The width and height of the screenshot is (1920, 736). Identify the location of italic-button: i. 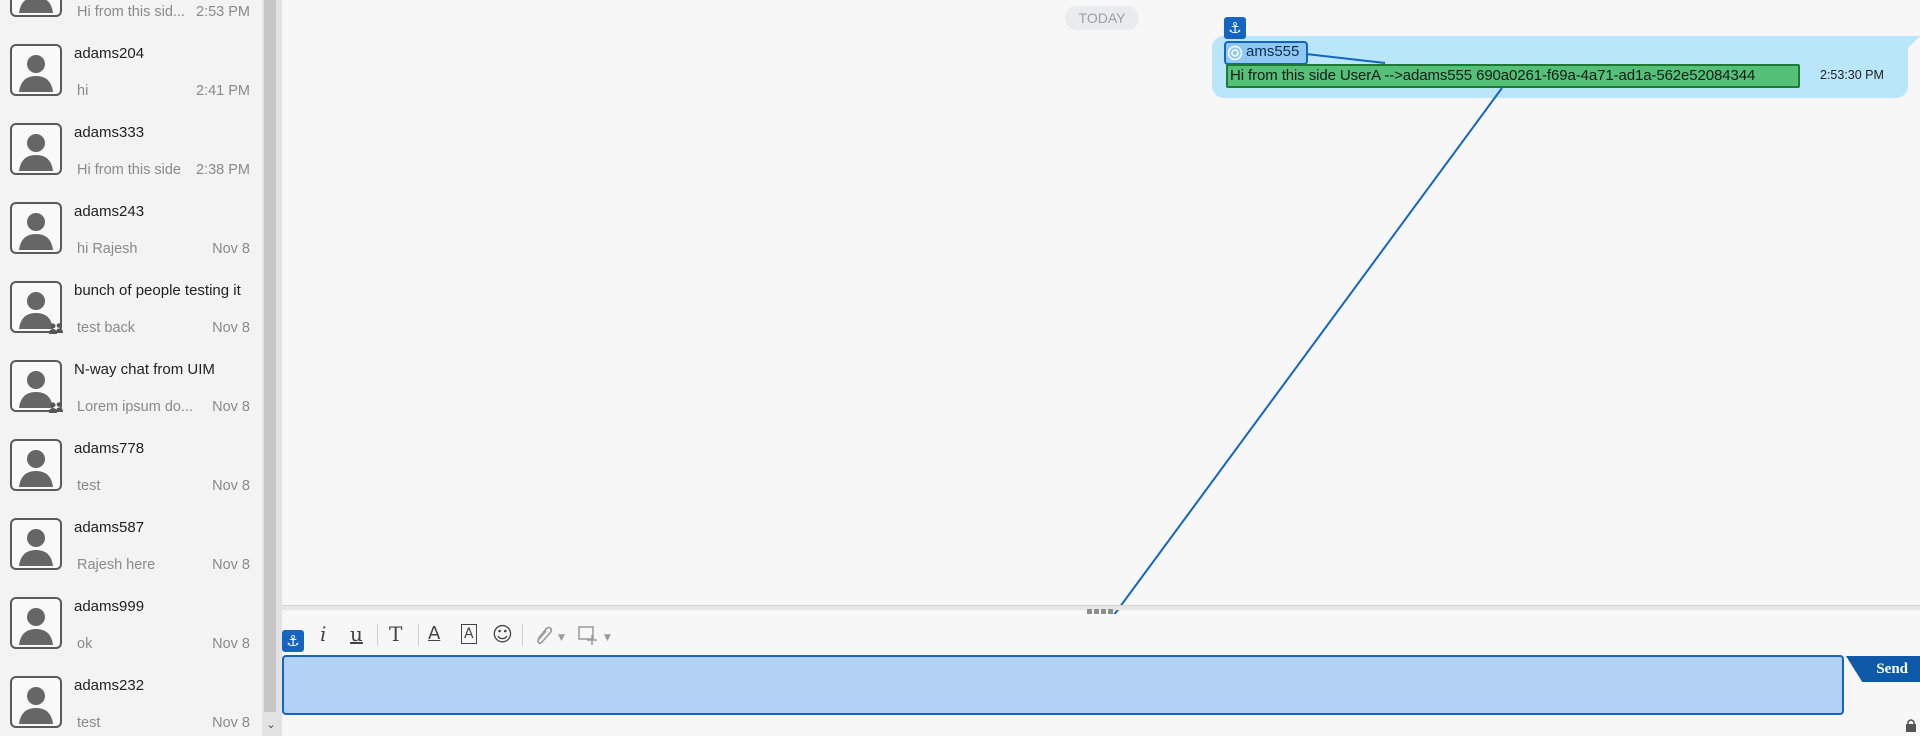
(323, 634).